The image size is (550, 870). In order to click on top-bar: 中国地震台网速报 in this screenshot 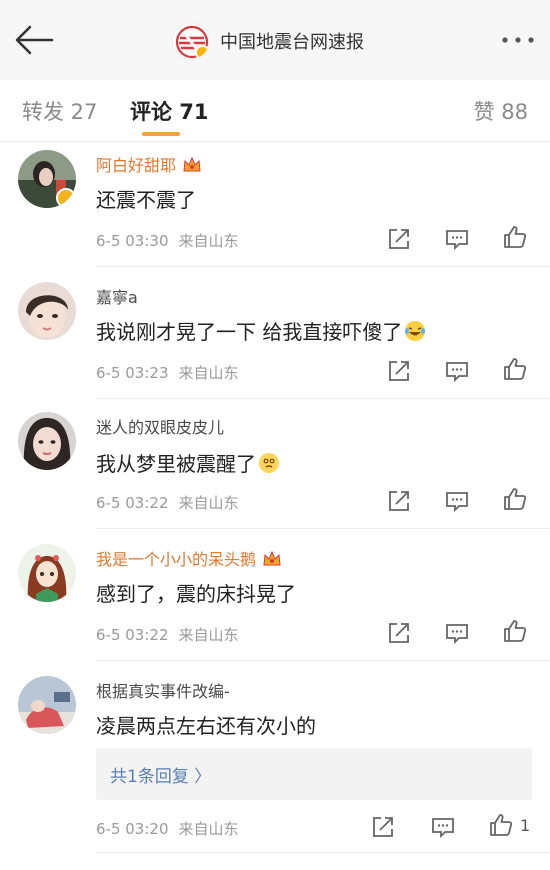, I will do `click(275, 40)`.